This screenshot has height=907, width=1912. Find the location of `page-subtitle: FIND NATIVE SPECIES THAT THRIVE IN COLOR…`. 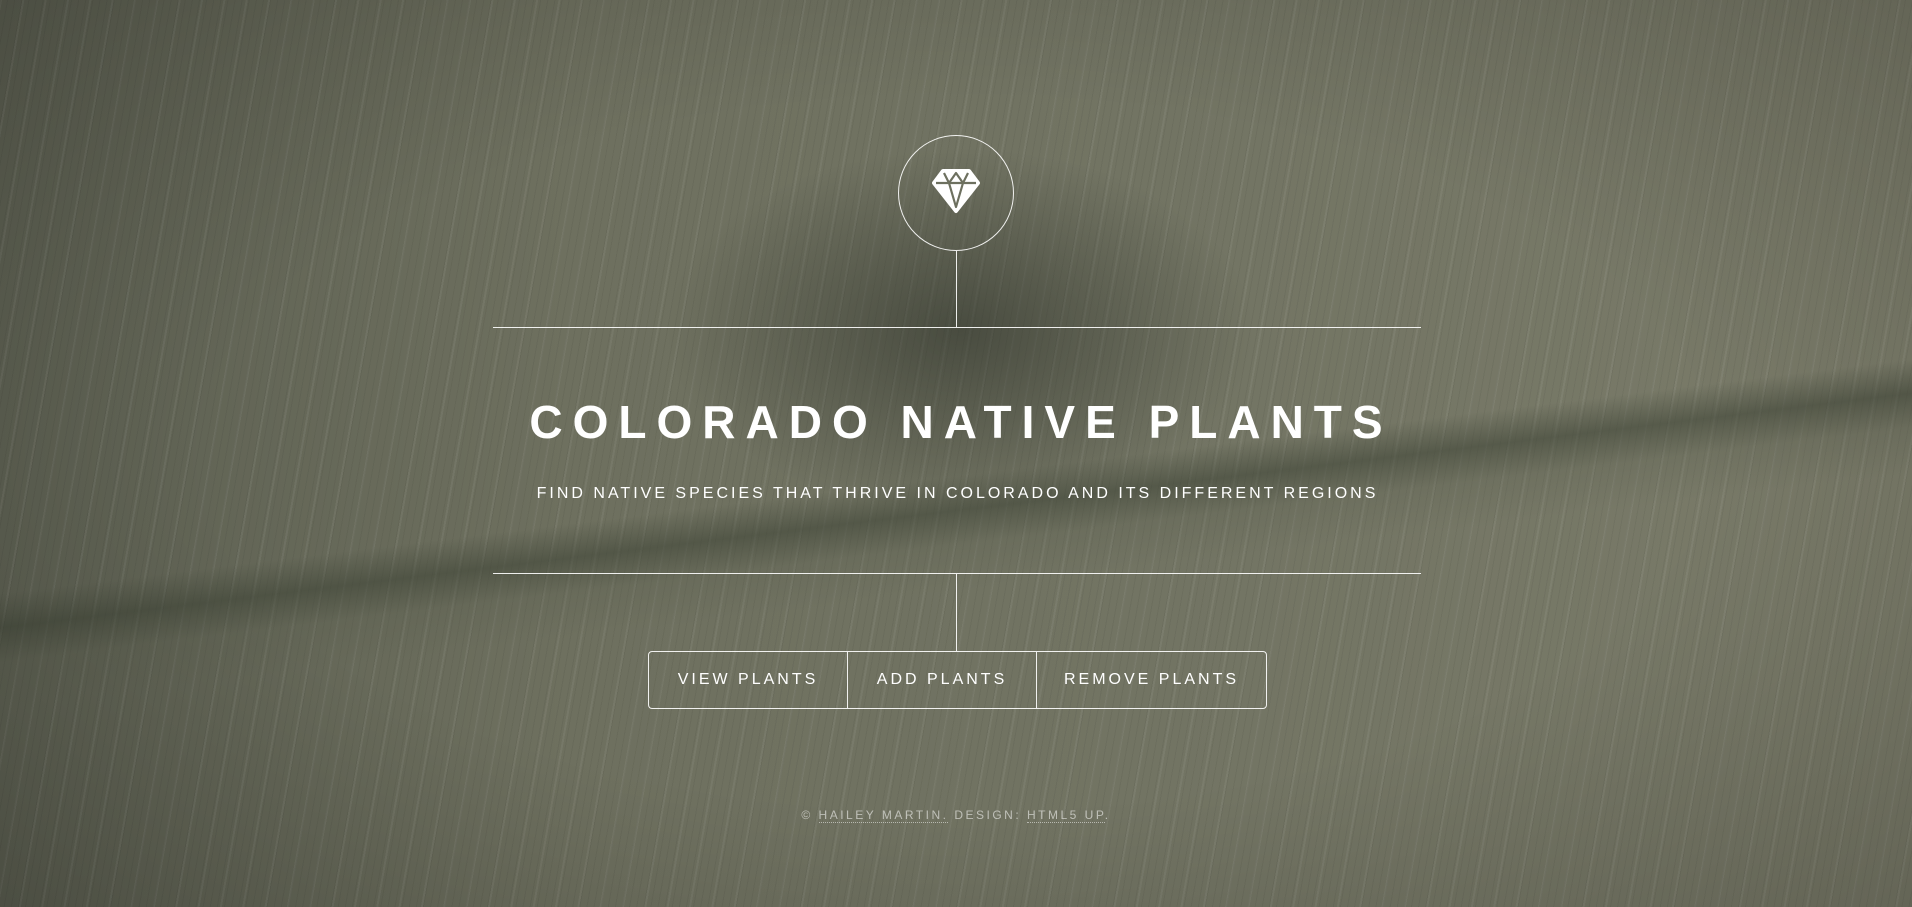

page-subtitle: FIND NATIVE SPECIES THAT THRIVE IN COLOR… is located at coordinates (957, 493).